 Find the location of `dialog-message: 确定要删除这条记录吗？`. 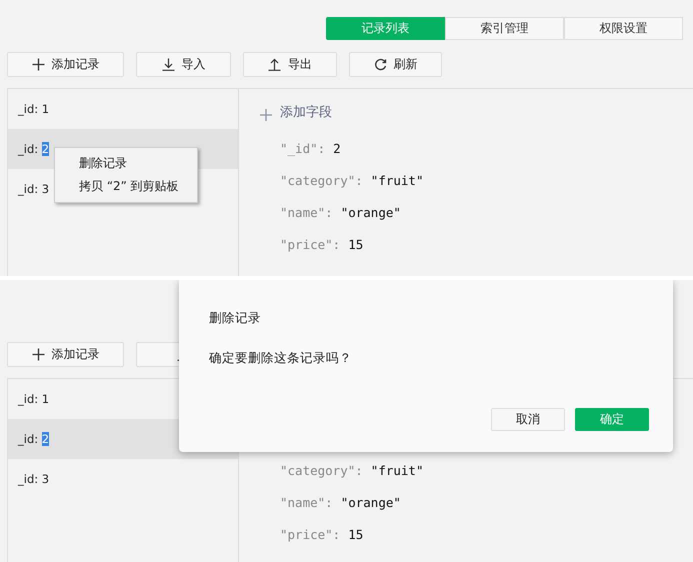

dialog-message: 确定要删除这条记录吗？ is located at coordinates (280, 358).